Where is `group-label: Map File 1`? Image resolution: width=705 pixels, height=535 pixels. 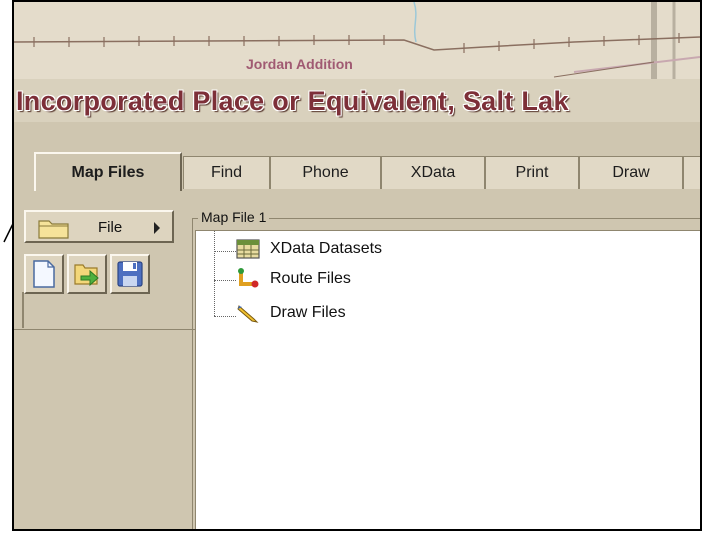 group-label: Map File 1 is located at coordinates (234, 217).